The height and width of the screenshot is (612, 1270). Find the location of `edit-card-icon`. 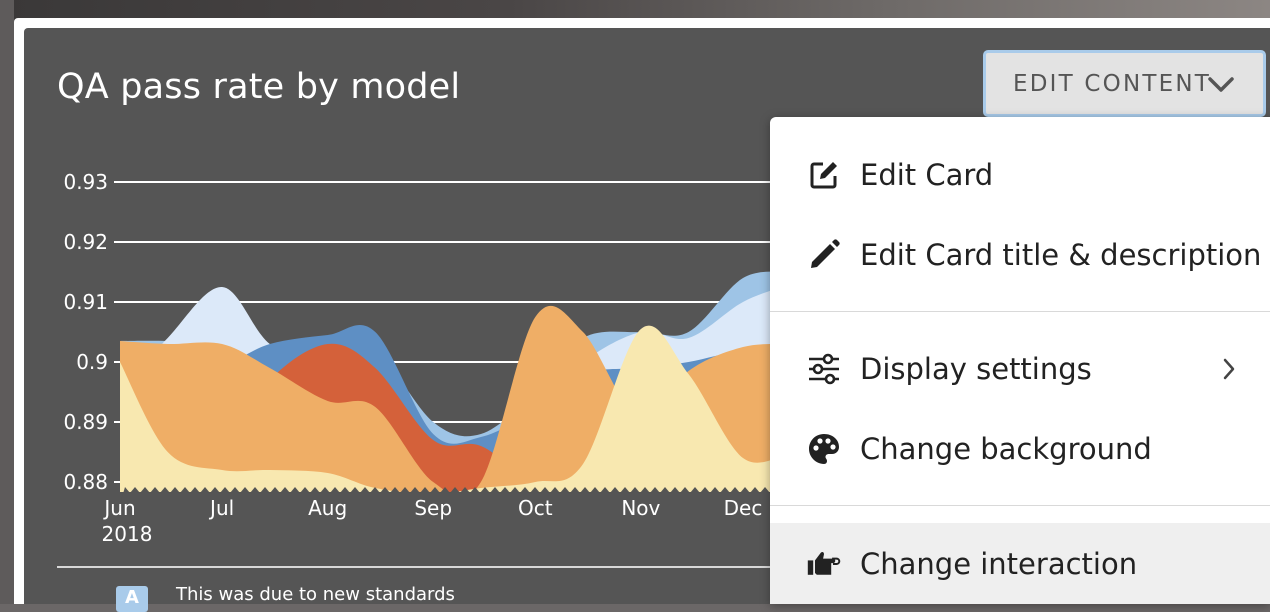

edit-card-icon is located at coordinates (824, 175).